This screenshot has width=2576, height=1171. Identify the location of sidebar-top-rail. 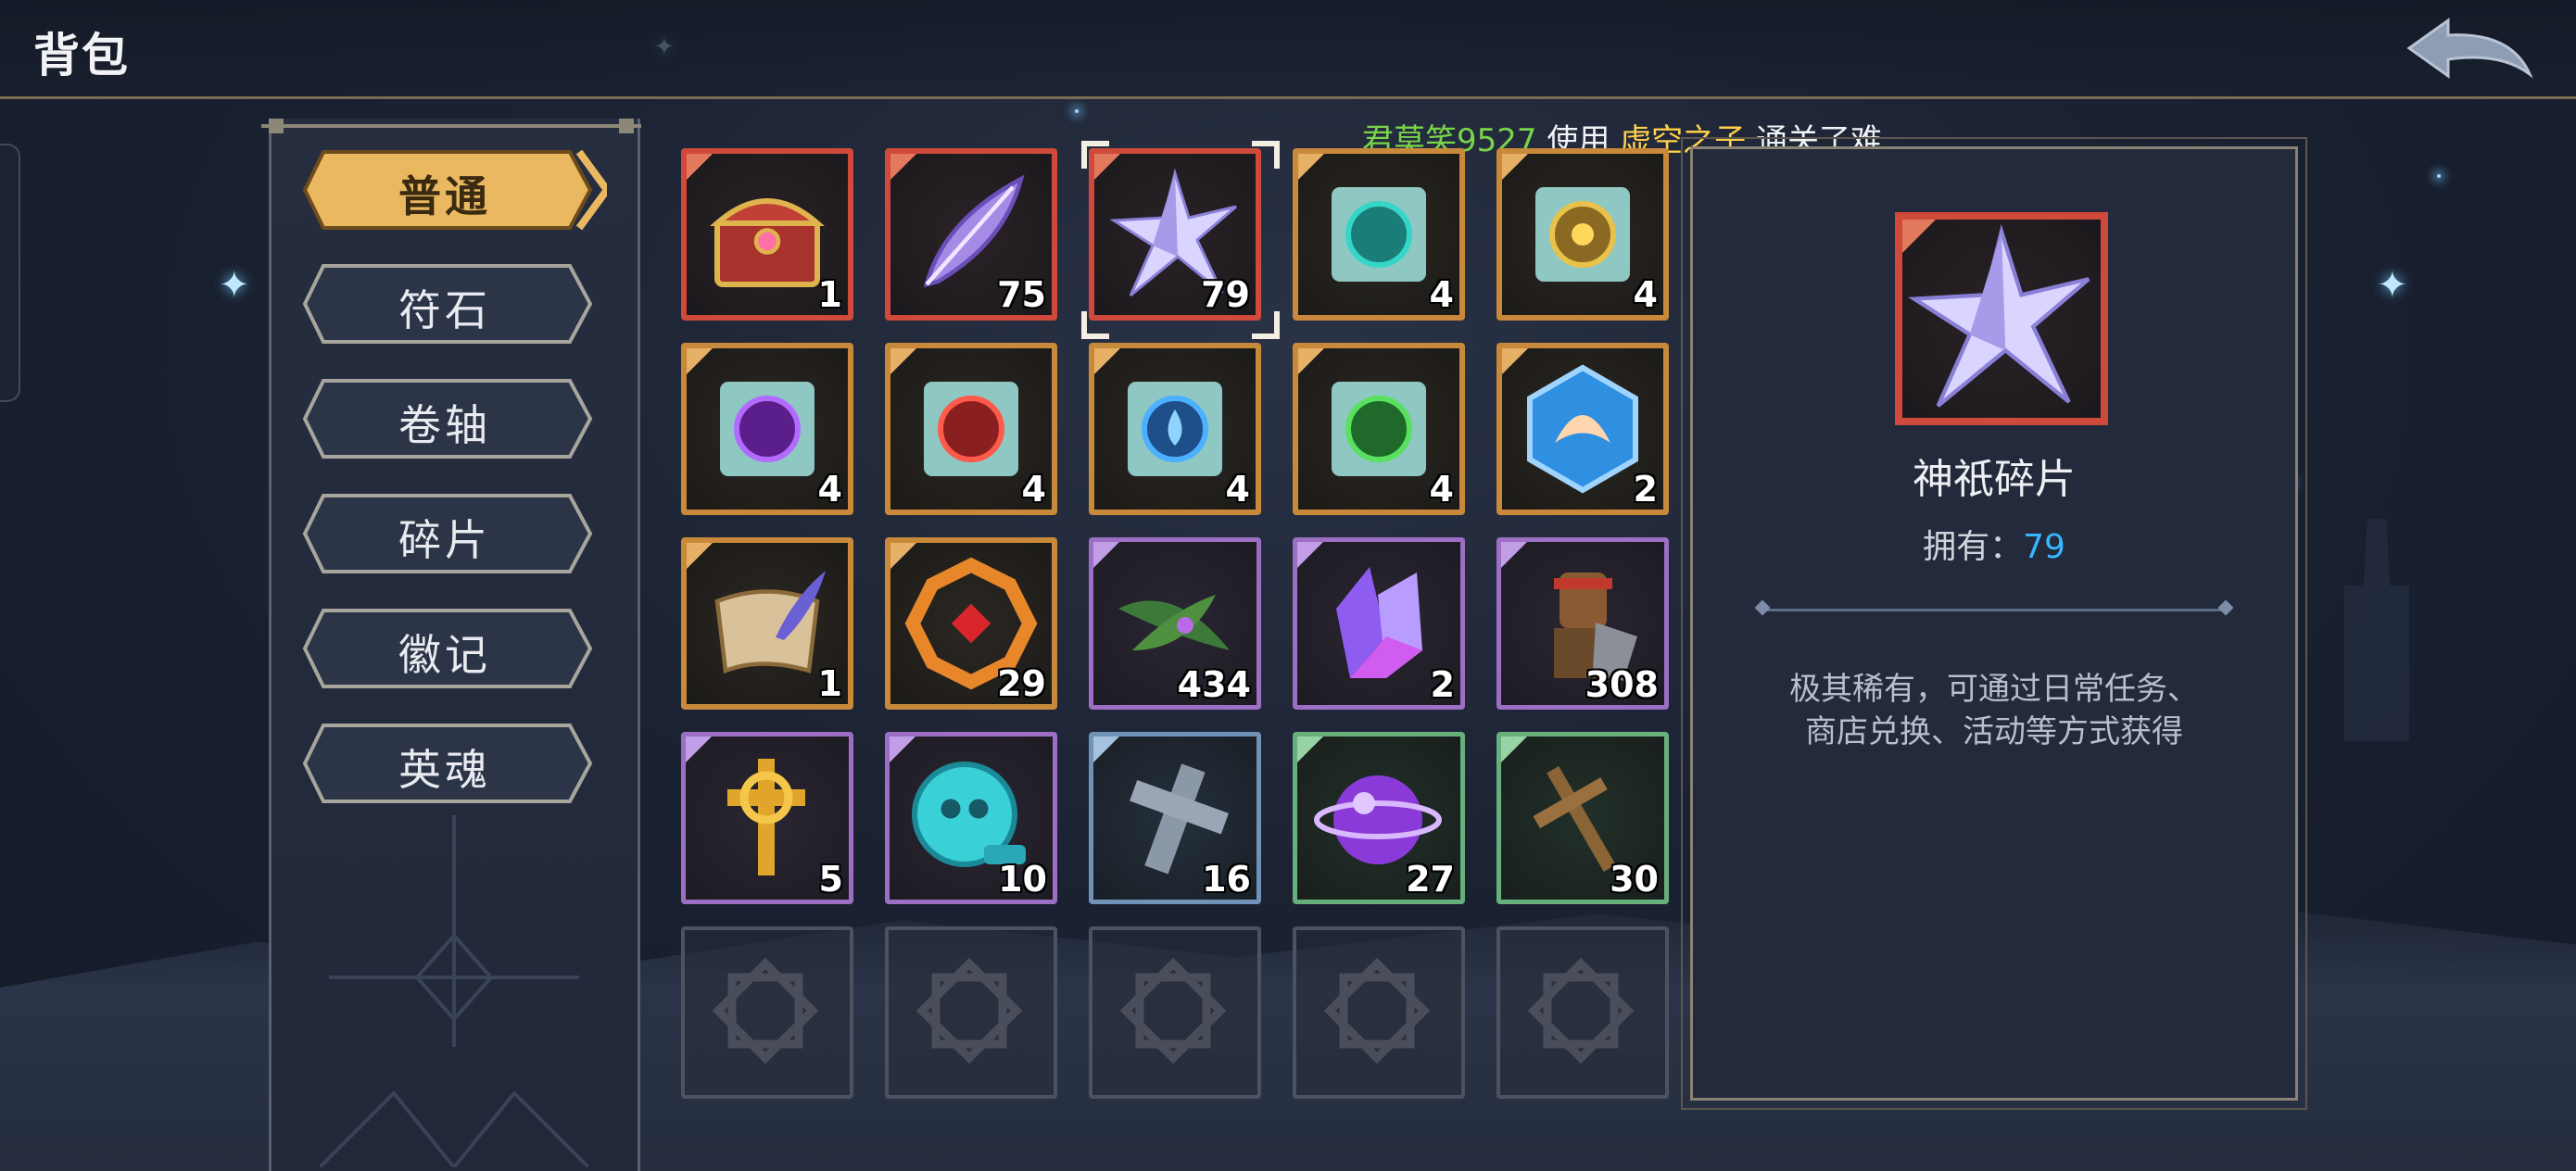
(452, 126).